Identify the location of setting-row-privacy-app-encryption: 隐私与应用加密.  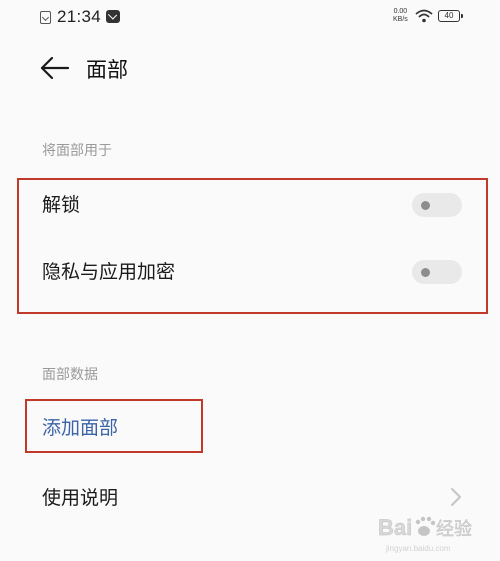
(252, 271).